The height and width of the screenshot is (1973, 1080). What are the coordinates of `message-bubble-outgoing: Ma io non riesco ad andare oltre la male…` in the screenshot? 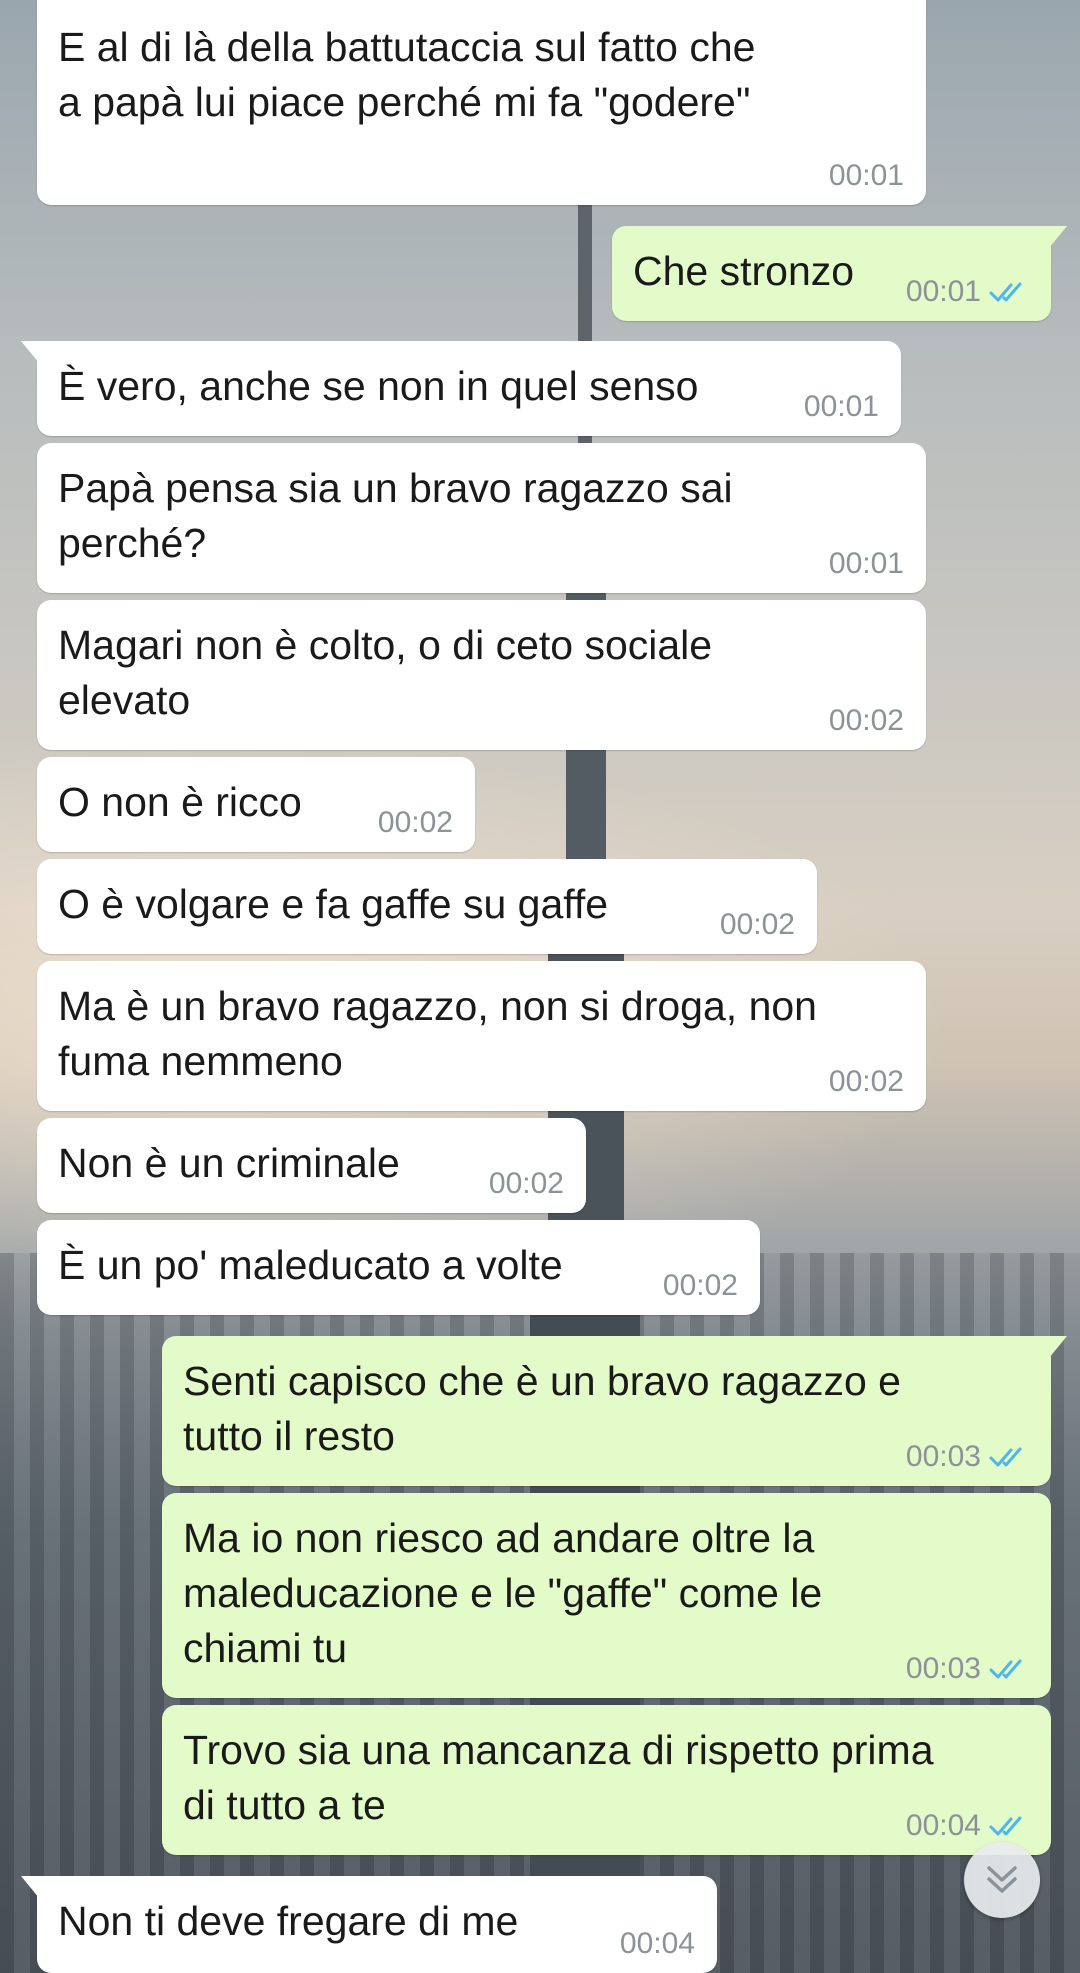 It's located at (606, 1595).